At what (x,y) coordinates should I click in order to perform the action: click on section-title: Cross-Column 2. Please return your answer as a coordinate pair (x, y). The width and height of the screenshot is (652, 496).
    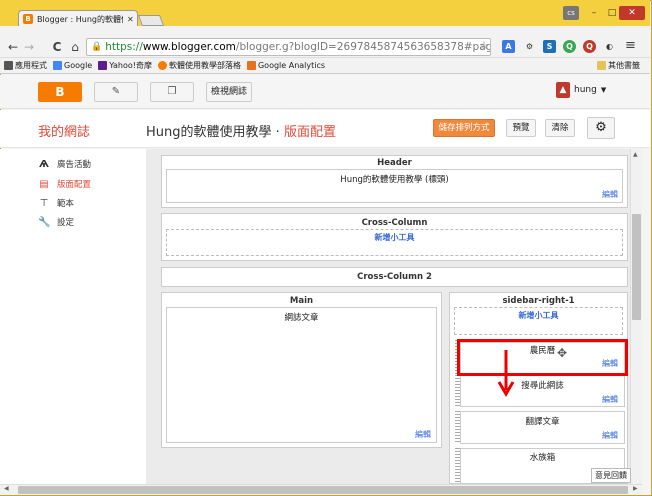
    Looking at the image, I should click on (394, 277).